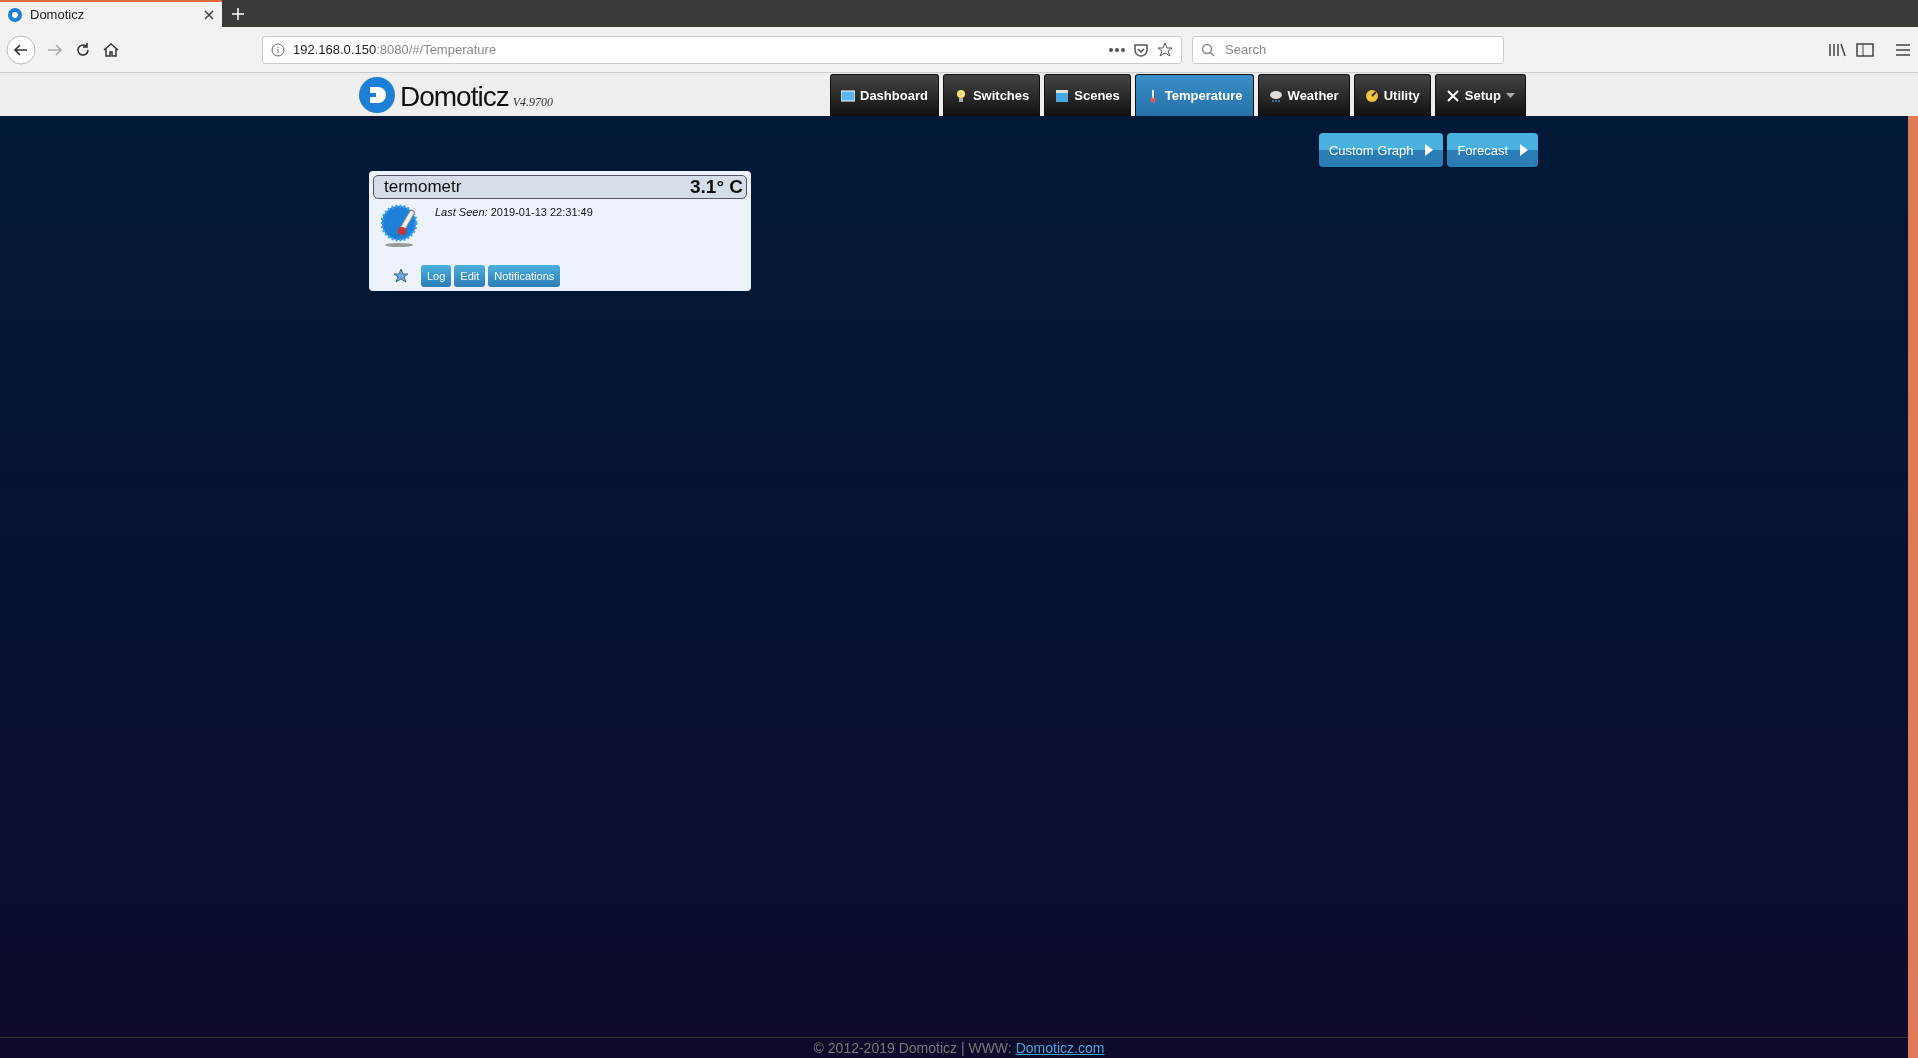 Image resolution: width=1918 pixels, height=1058 pixels. I want to click on home-icon, so click(111, 49).